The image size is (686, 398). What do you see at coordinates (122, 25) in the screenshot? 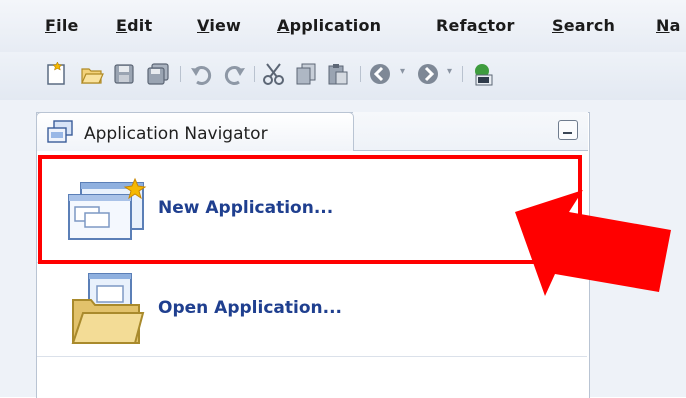
I see `menu-mnemonic: E` at bounding box center [122, 25].